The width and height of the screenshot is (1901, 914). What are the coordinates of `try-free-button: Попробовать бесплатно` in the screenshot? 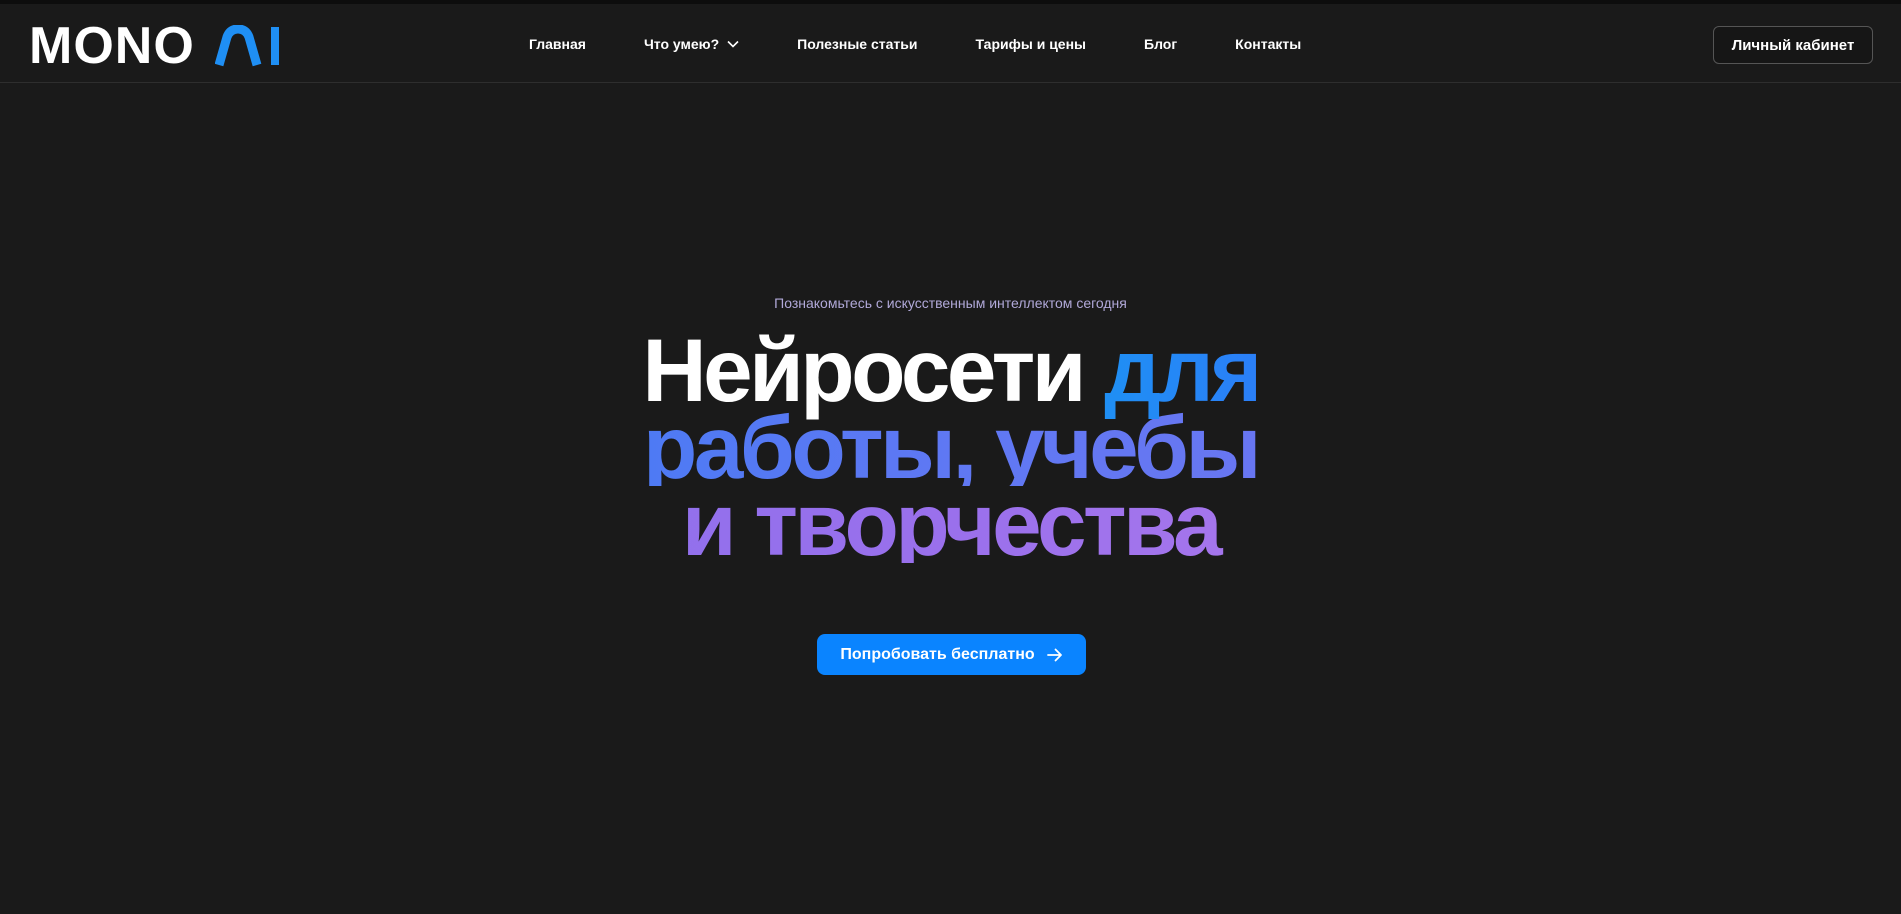 It's located at (951, 654).